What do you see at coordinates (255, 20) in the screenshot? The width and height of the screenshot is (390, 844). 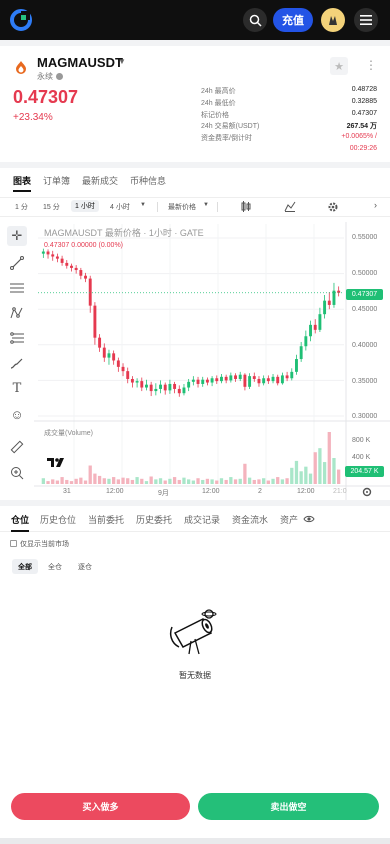 I see `search-button` at bounding box center [255, 20].